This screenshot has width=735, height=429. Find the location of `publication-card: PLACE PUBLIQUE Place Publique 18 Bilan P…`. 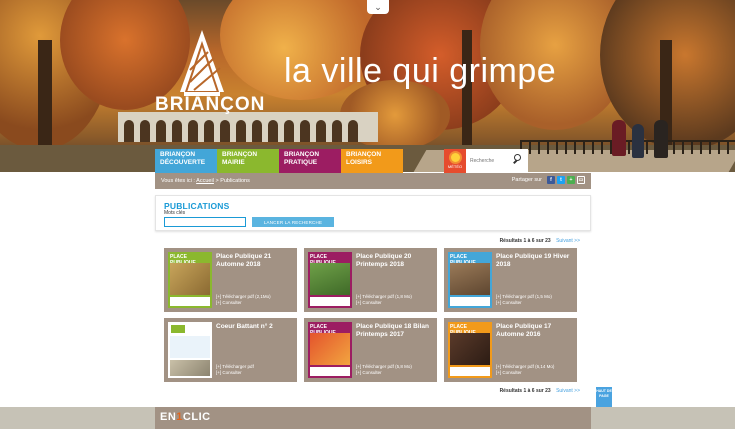

publication-card: PLACE PUBLIQUE Place Publique 18 Bilan P… is located at coordinates (370, 350).